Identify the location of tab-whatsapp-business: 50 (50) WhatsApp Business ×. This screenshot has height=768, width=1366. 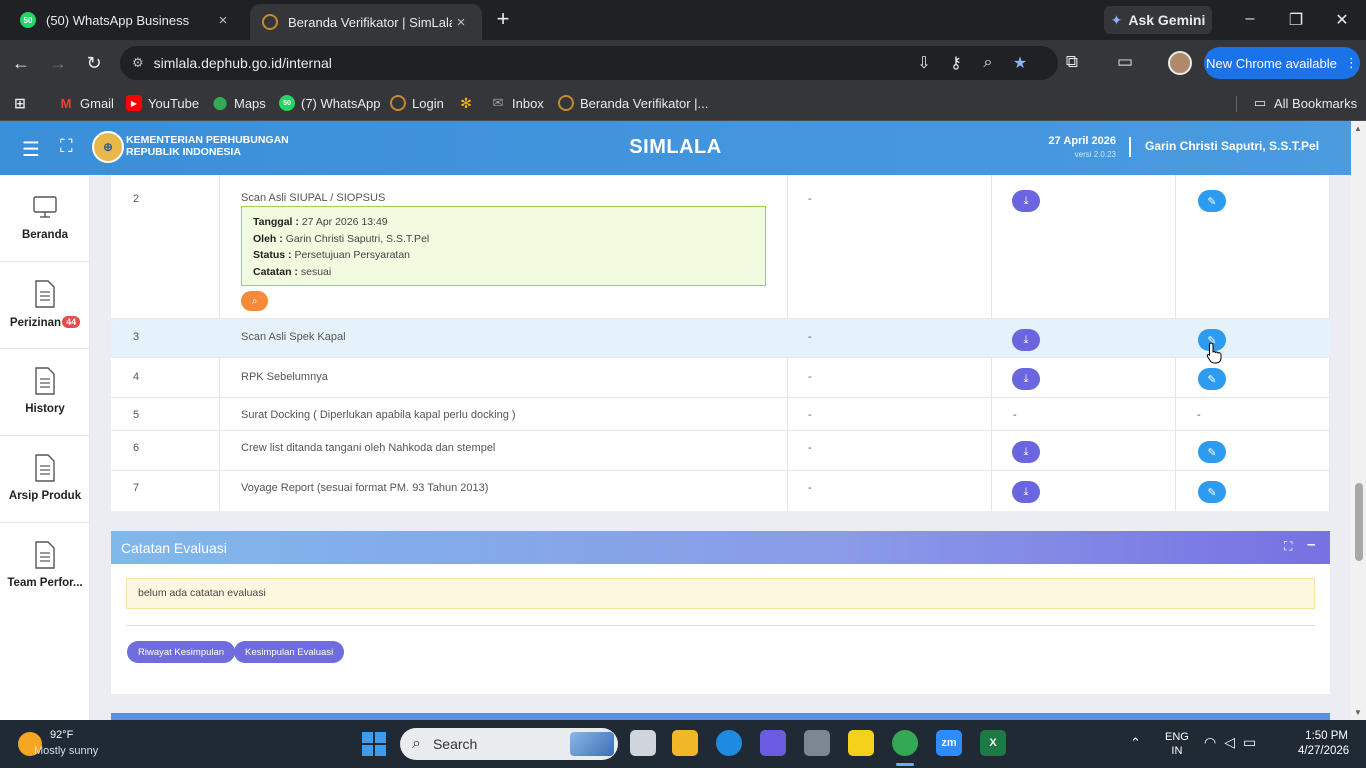
(126, 20).